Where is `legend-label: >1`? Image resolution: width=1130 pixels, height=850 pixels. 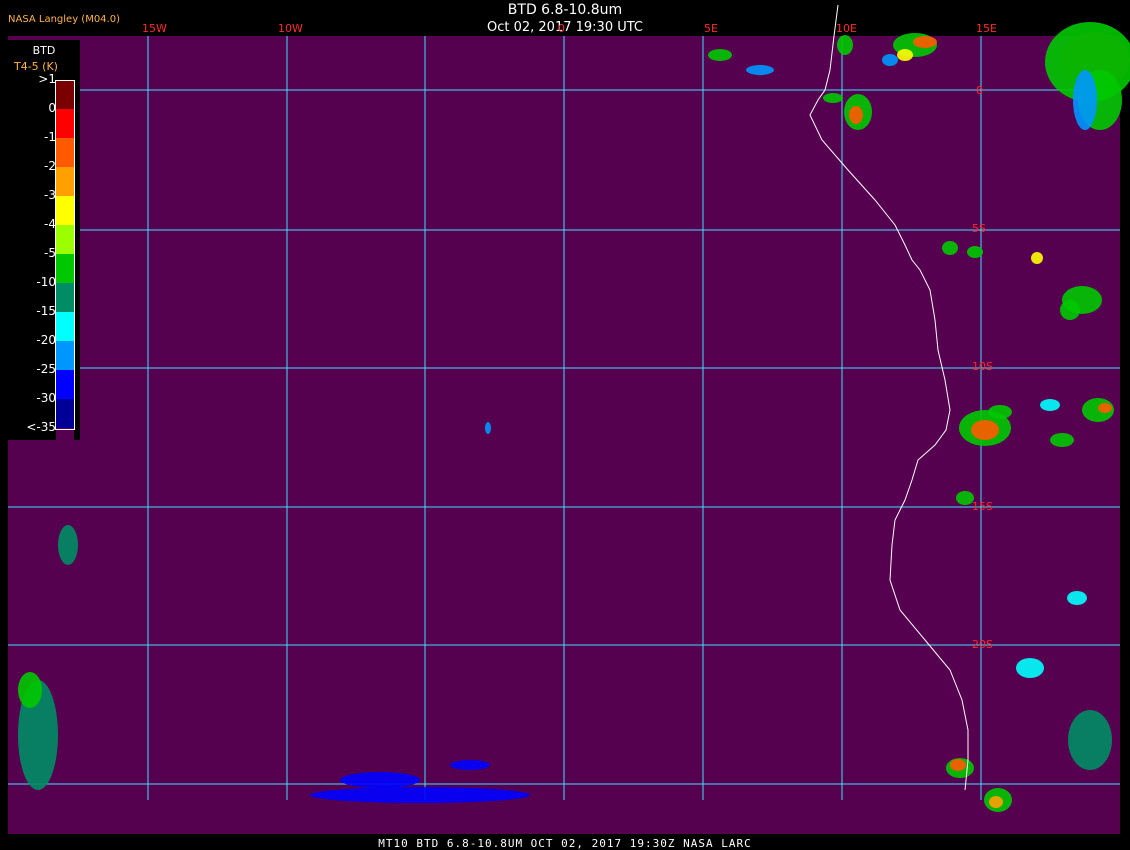 legend-label: >1 is located at coordinates (47, 79).